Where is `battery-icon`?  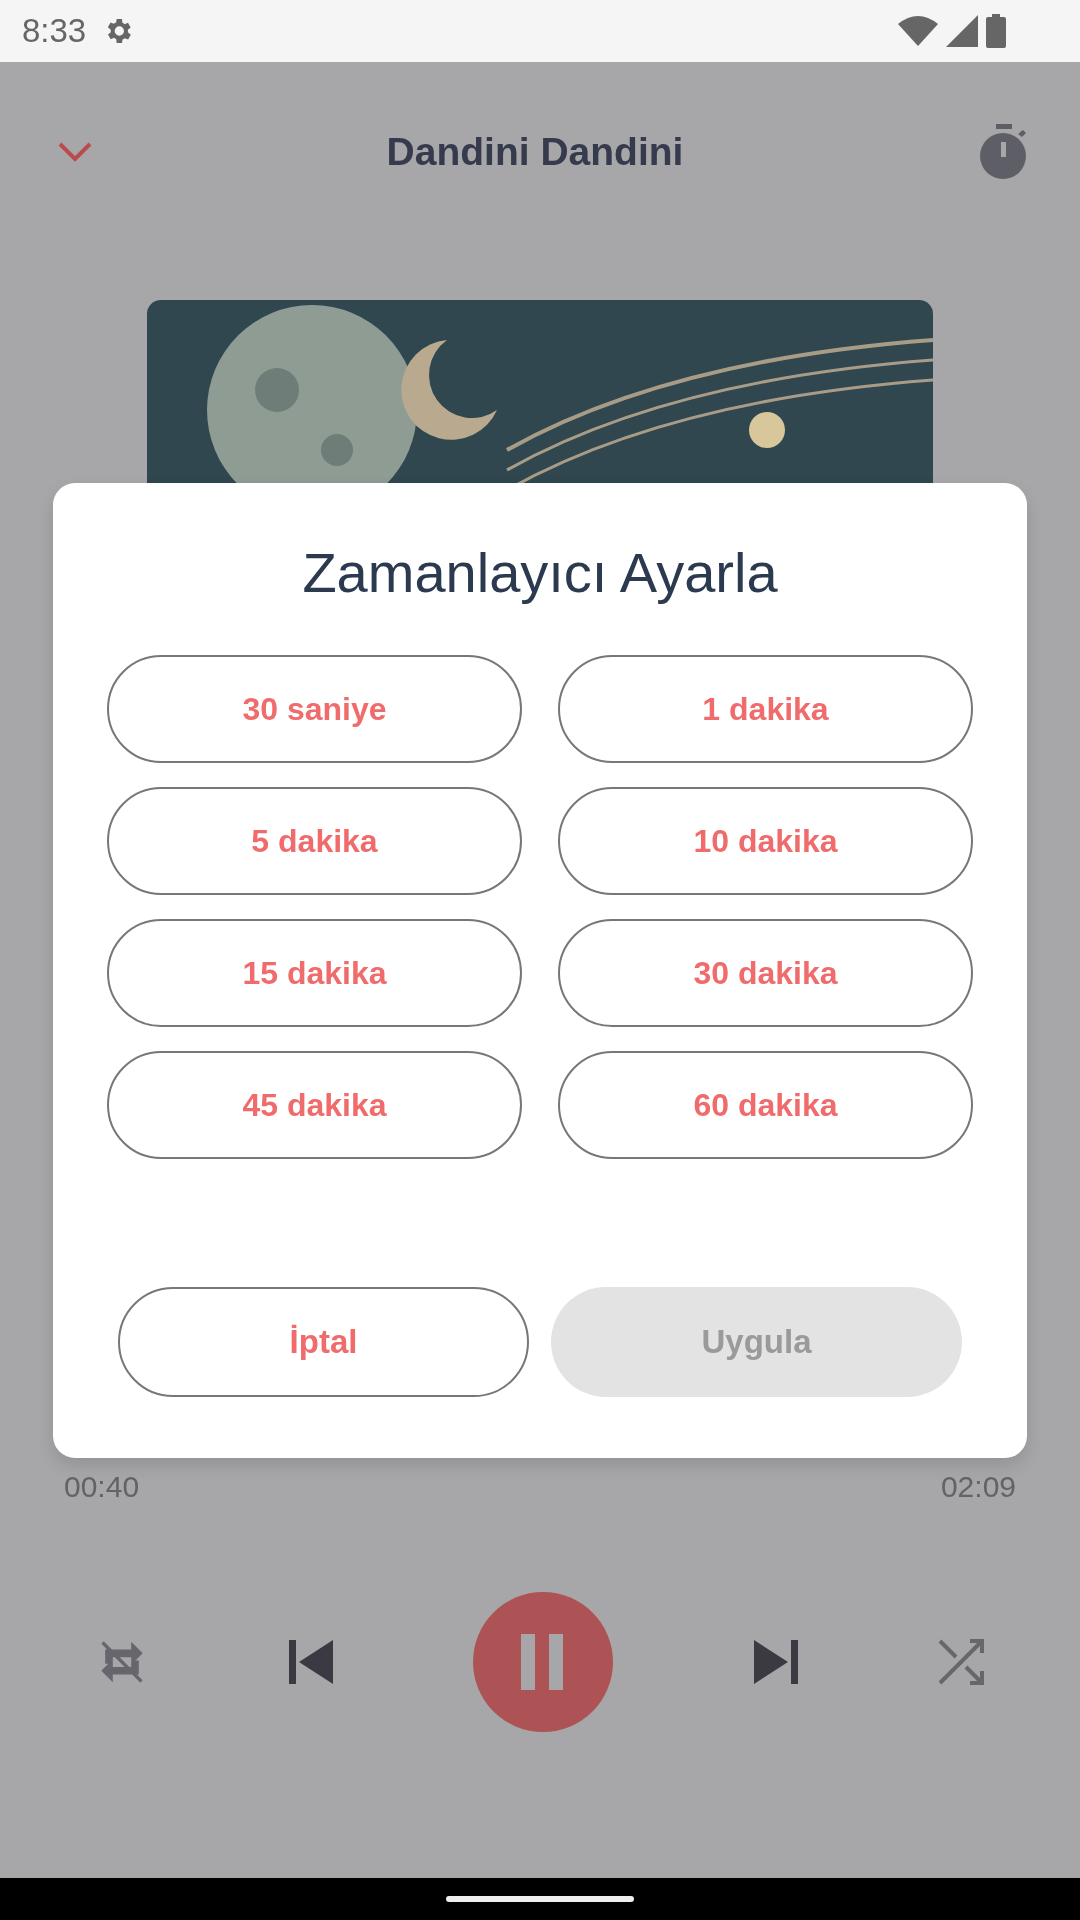
battery-icon is located at coordinates (996, 31).